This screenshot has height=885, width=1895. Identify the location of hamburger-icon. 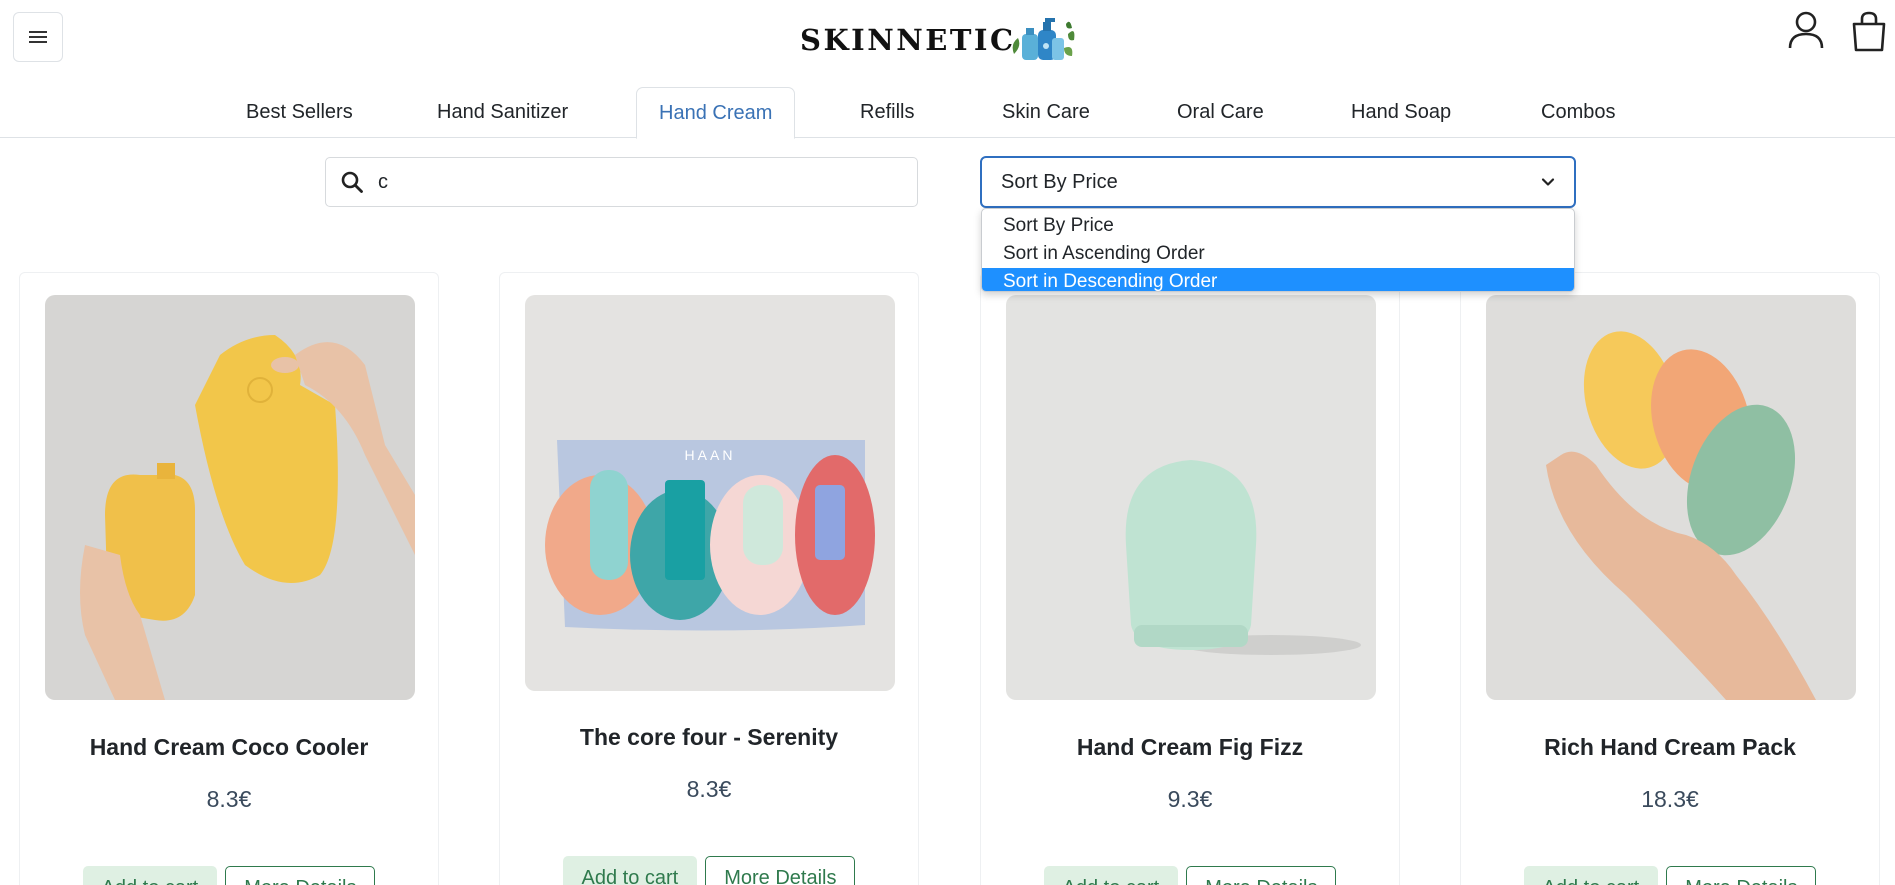
(38, 37).